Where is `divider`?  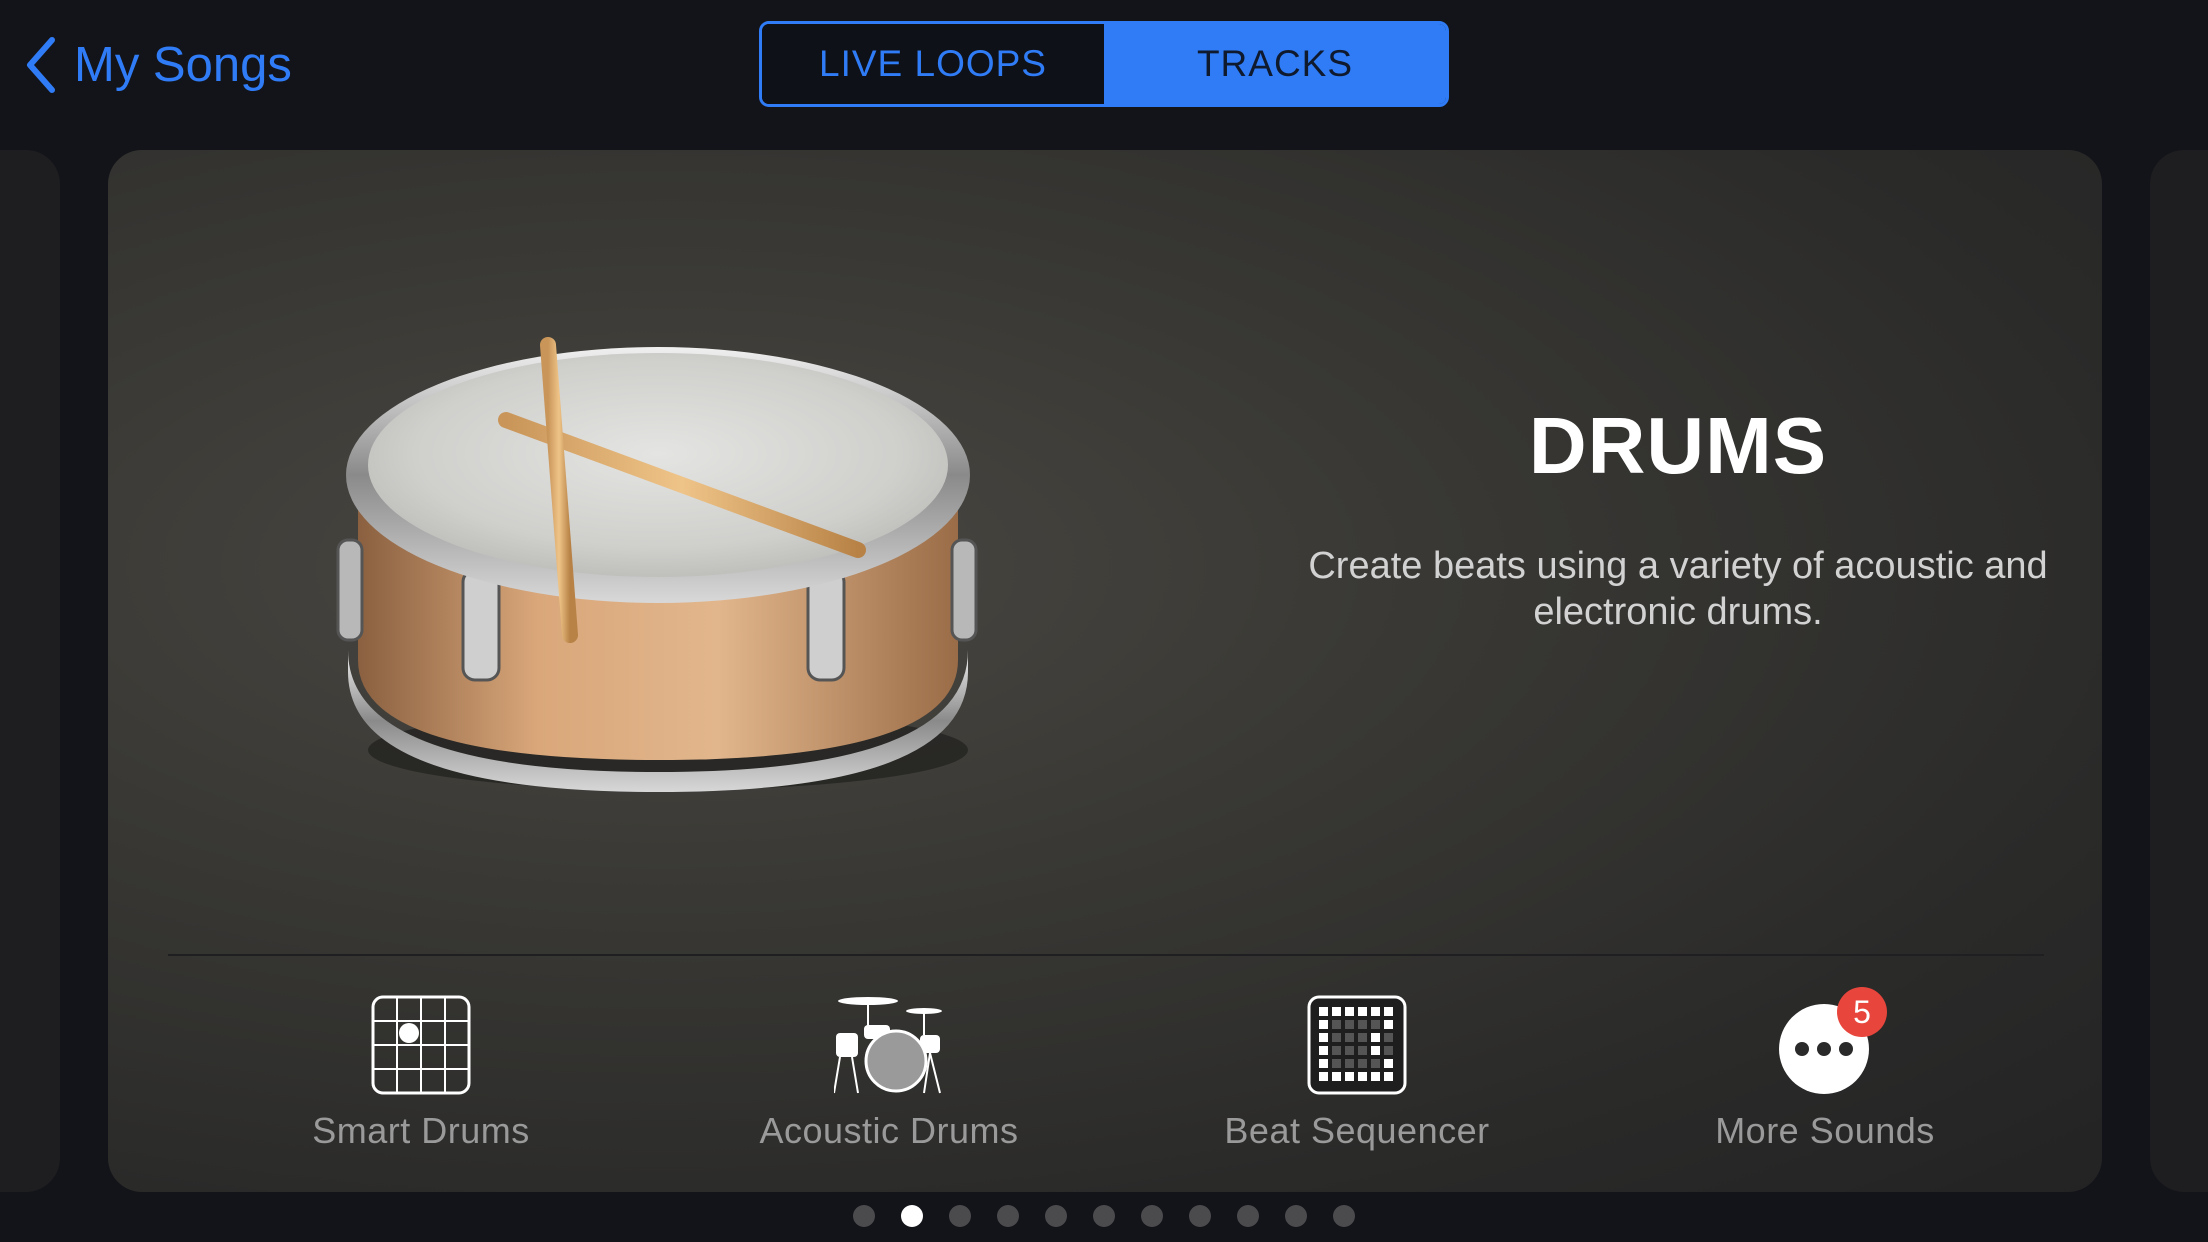 divider is located at coordinates (1106, 955).